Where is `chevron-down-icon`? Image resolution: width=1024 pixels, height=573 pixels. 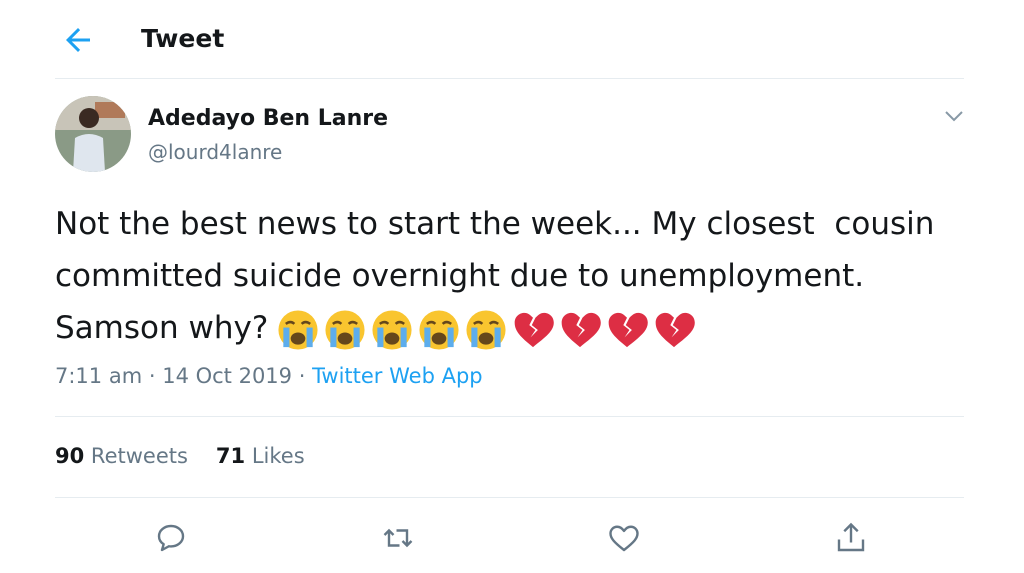
chevron-down-icon is located at coordinates (954, 116).